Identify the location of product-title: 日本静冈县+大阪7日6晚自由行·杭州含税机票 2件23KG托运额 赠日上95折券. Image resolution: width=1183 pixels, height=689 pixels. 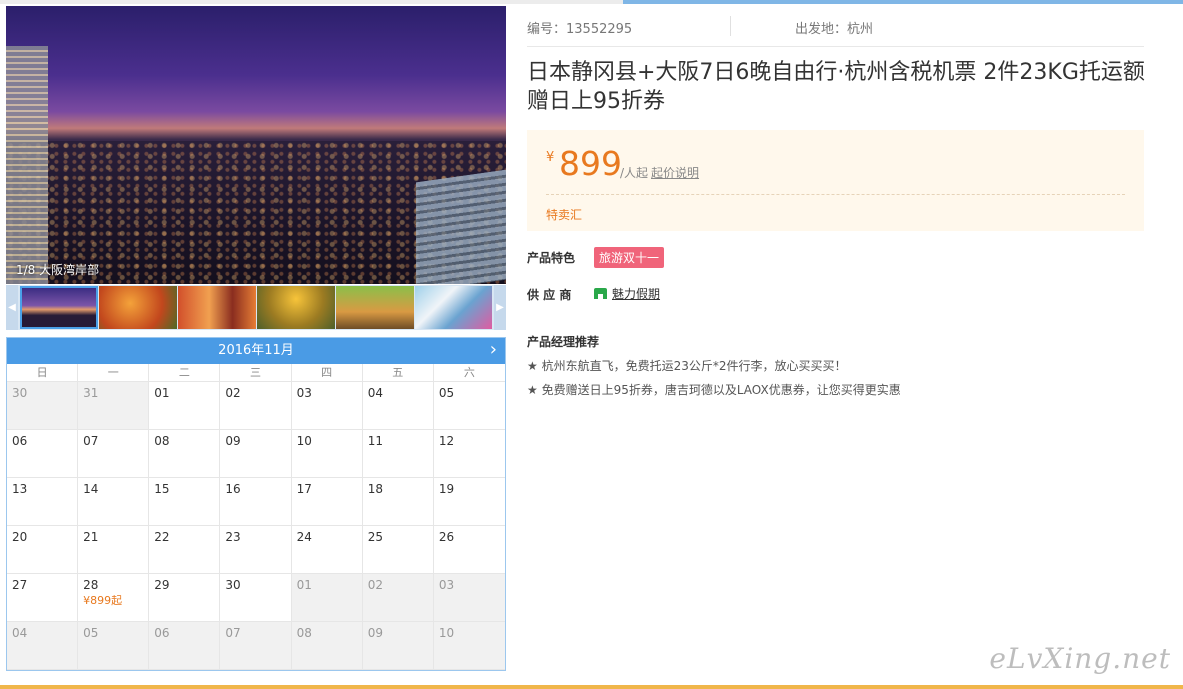
(836, 87).